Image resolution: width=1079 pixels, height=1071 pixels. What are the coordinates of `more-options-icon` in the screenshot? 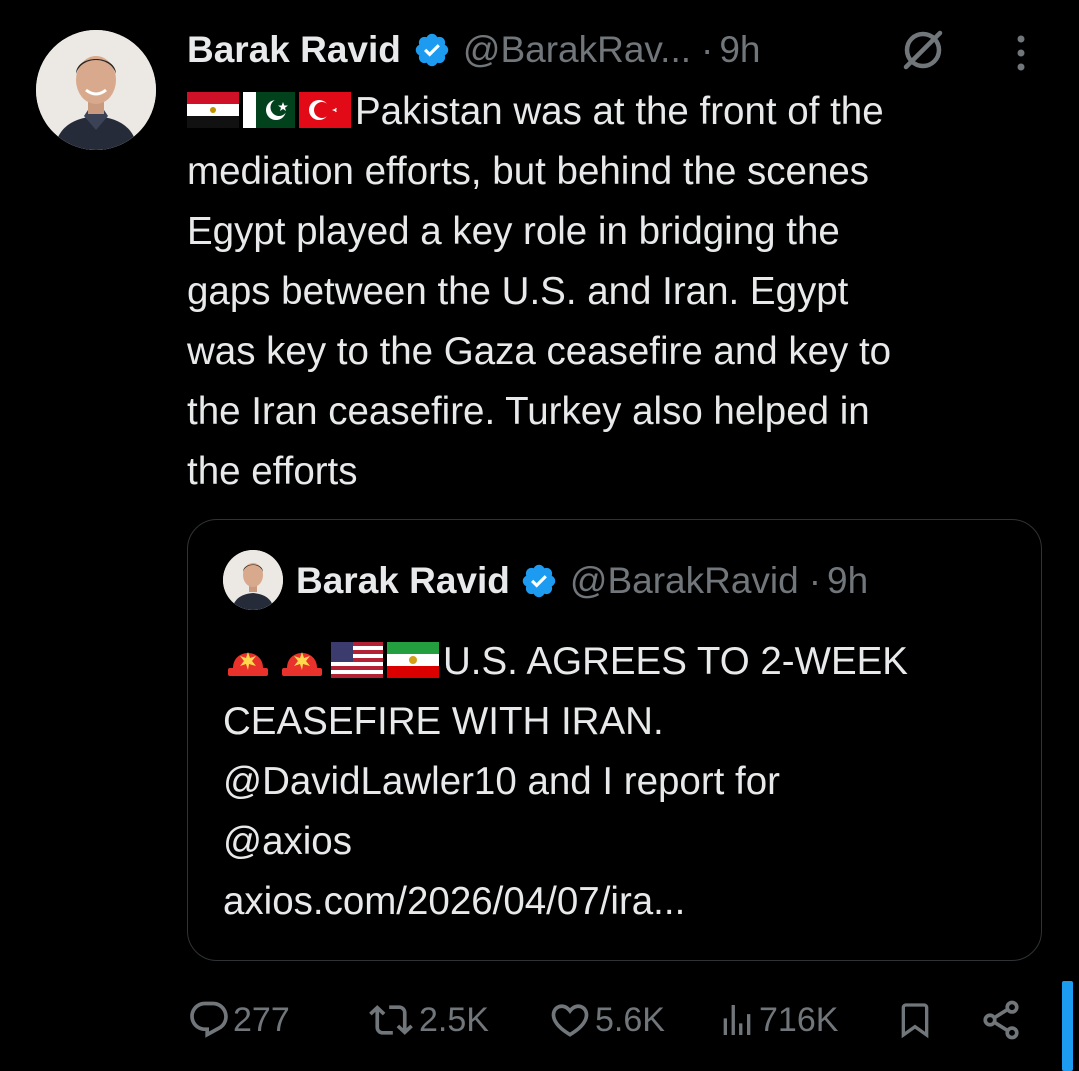 It's located at (1021, 53).